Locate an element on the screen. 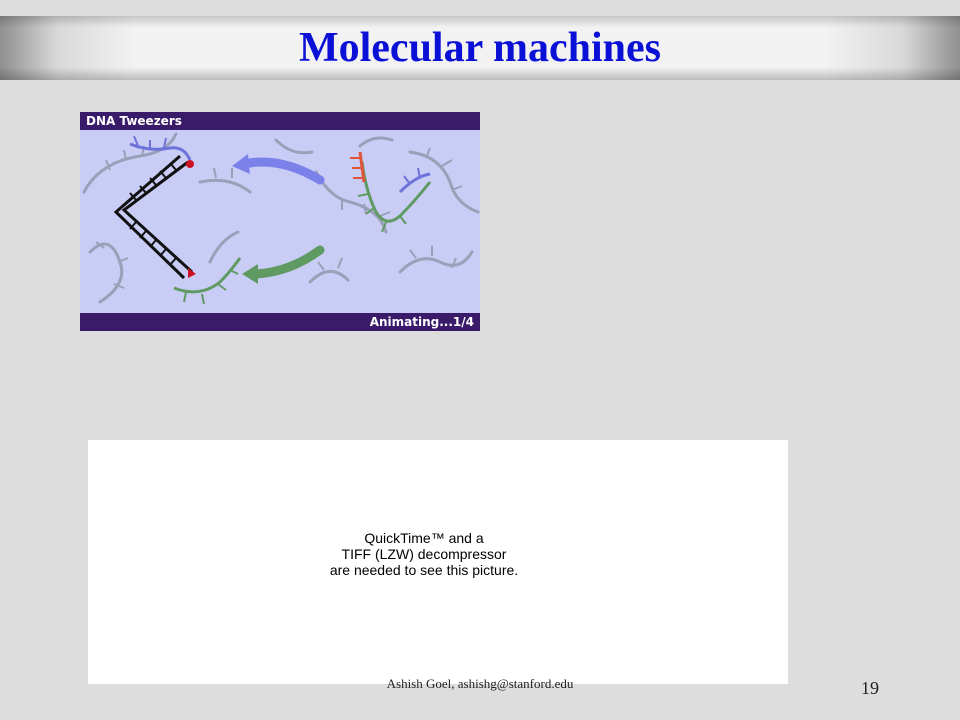 Image resolution: width=960 pixels, height=720 pixels. footer-author: Ashish Goel, ashishg@stanford.edu is located at coordinates (480, 683).